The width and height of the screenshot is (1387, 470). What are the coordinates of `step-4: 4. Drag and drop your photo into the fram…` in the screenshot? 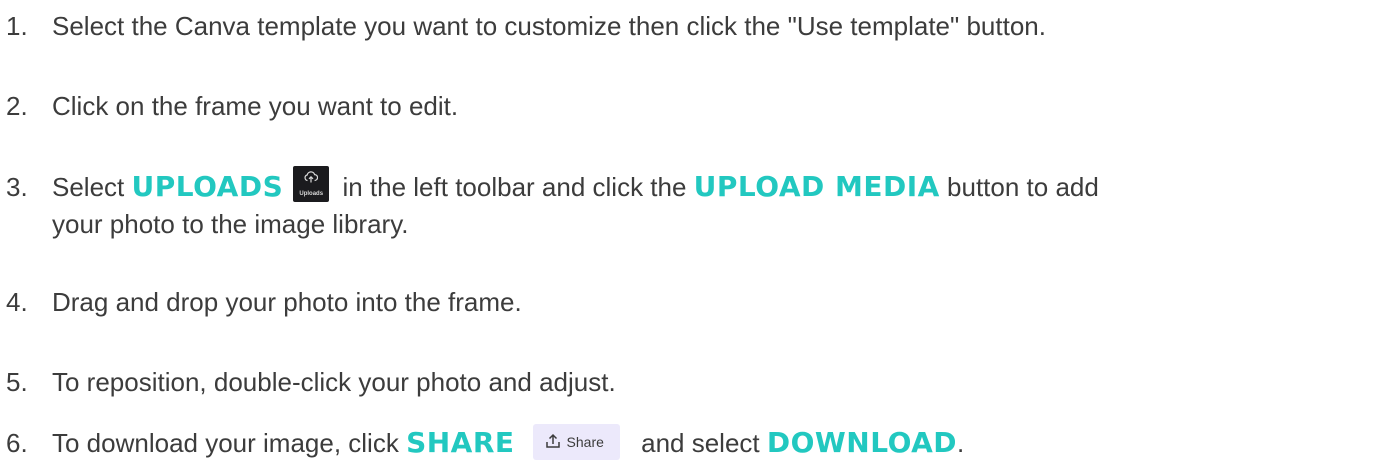 It's located at (261, 302).